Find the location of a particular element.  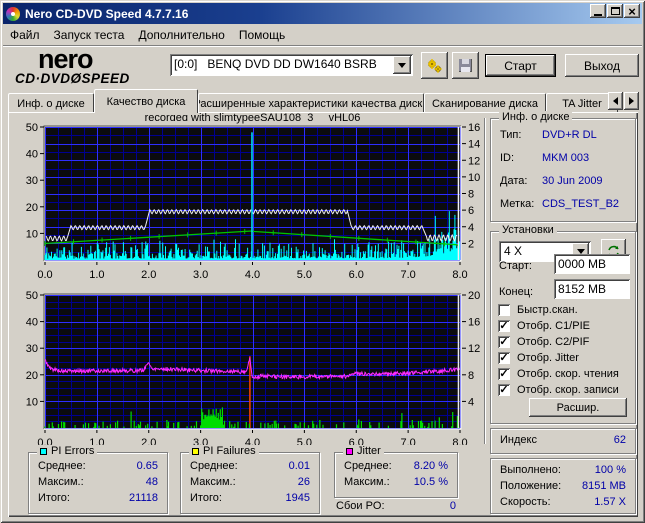

menu-help: Помощь is located at coordinates (262, 35).